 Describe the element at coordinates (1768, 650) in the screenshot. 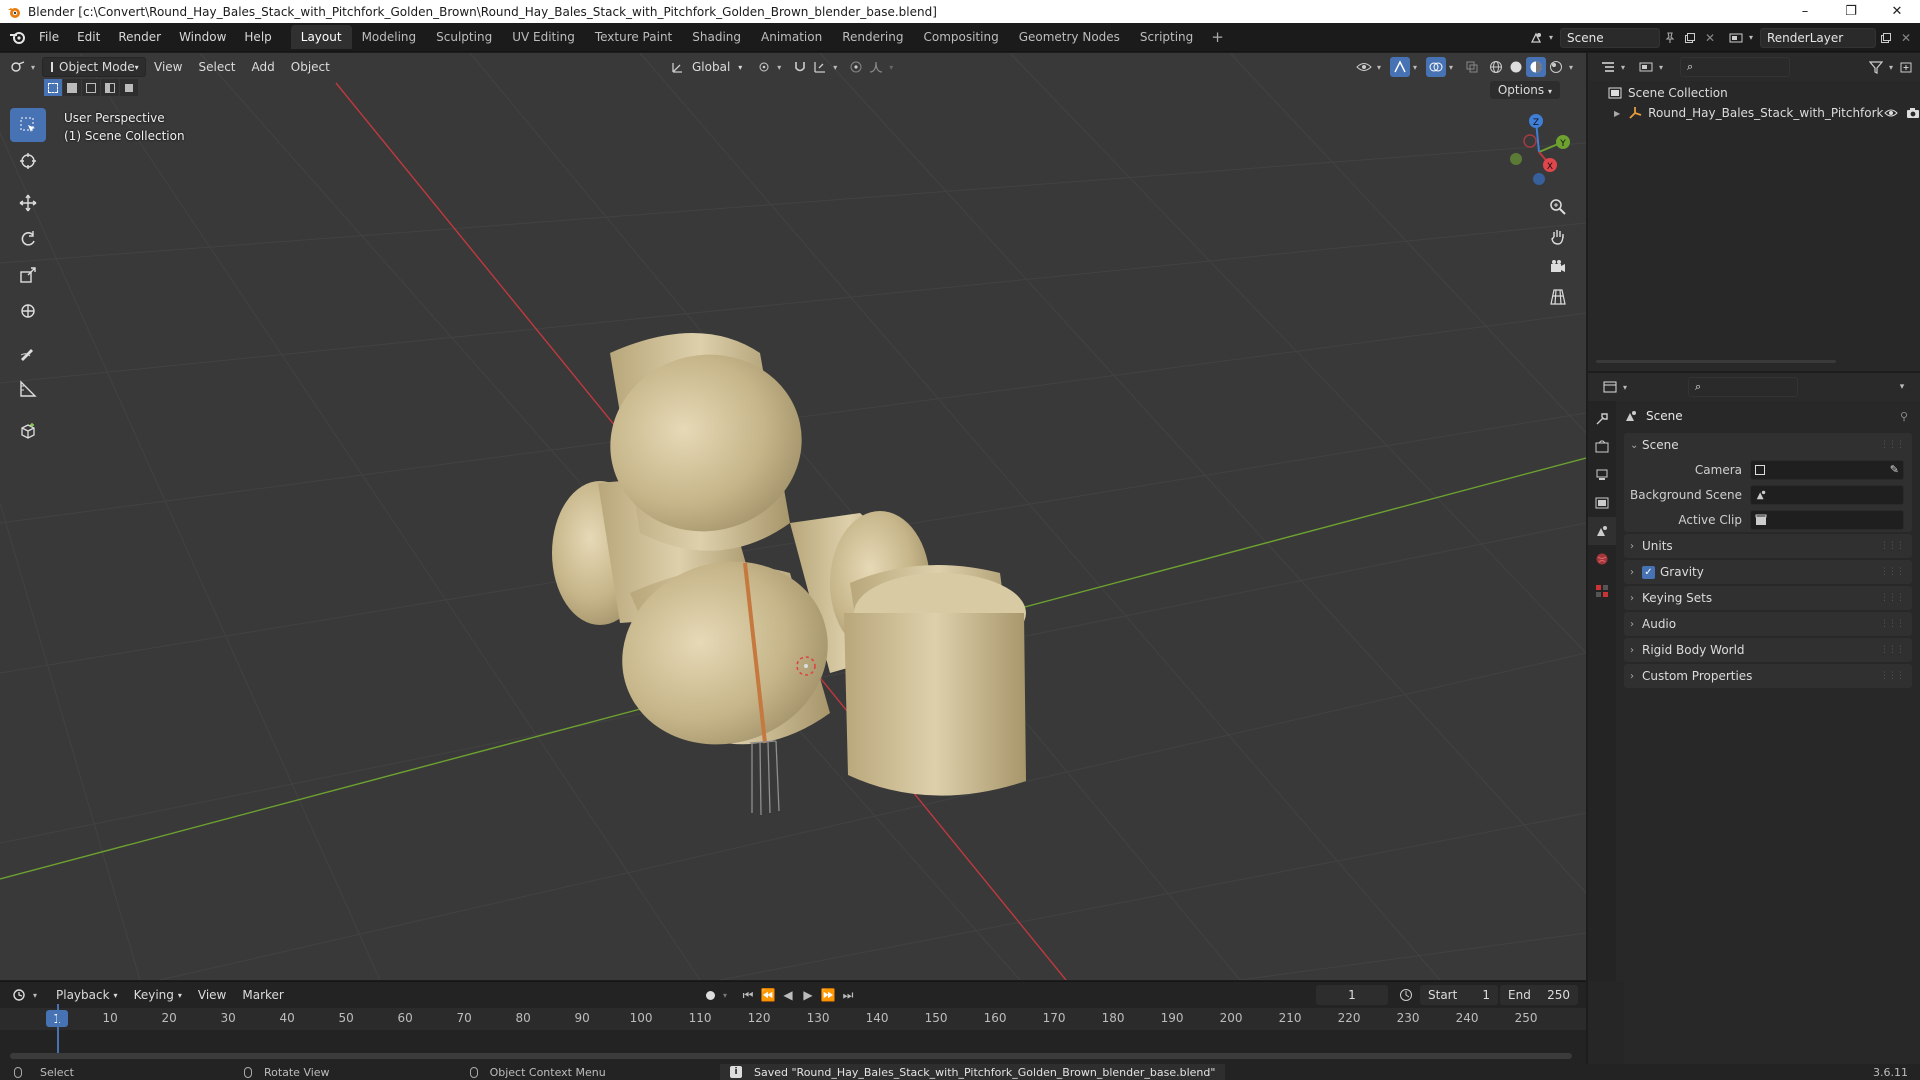

I see `rigid-body-world-panel: › Rigid Body World ⋮⋮⋮` at that location.